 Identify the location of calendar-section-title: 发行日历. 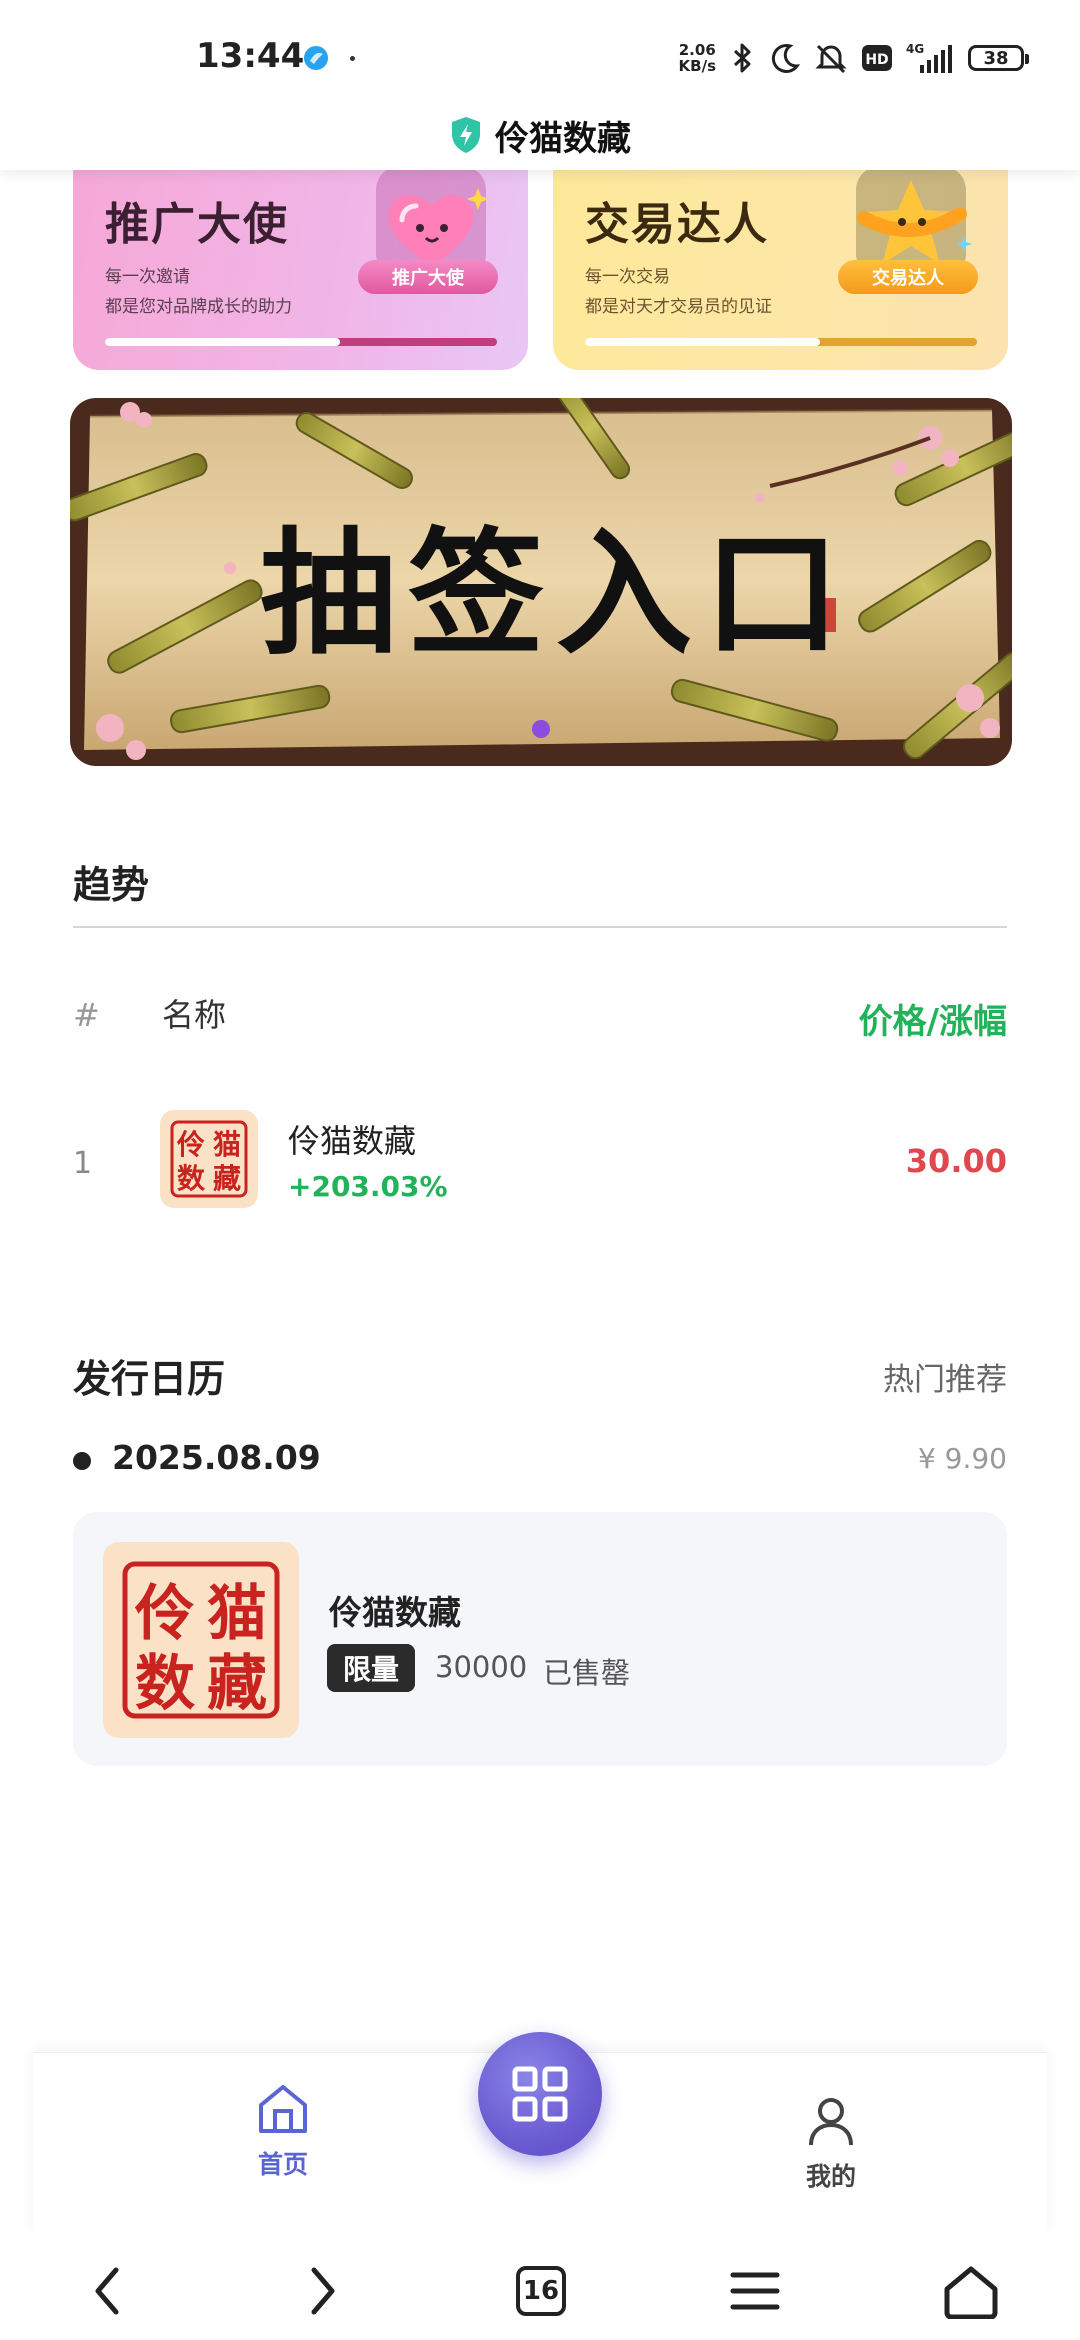
(149, 1379).